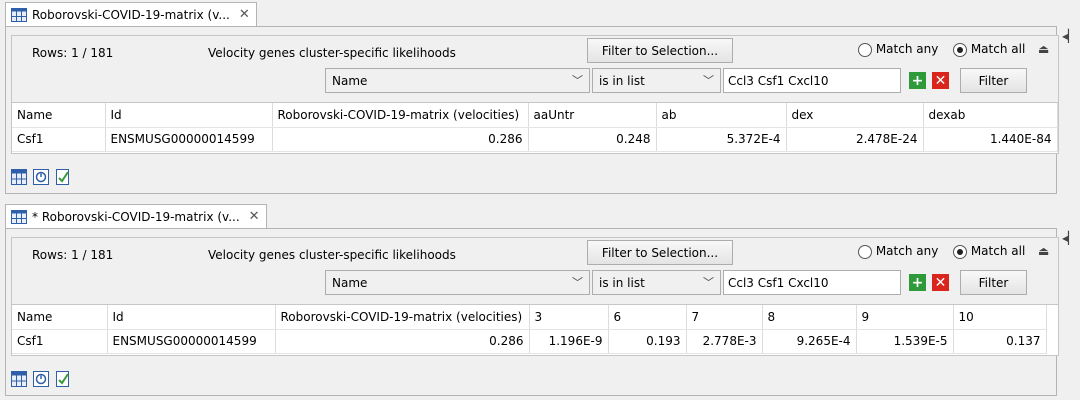 The width and height of the screenshot is (1080, 400). I want to click on column-header: dexab, so click(990, 115).